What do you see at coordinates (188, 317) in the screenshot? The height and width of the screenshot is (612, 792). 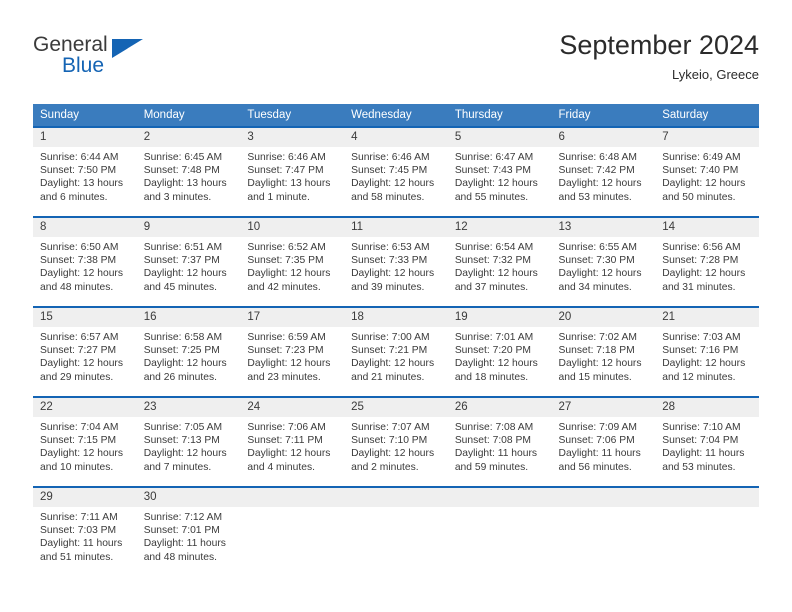 I see `day-number: 16` at bounding box center [188, 317].